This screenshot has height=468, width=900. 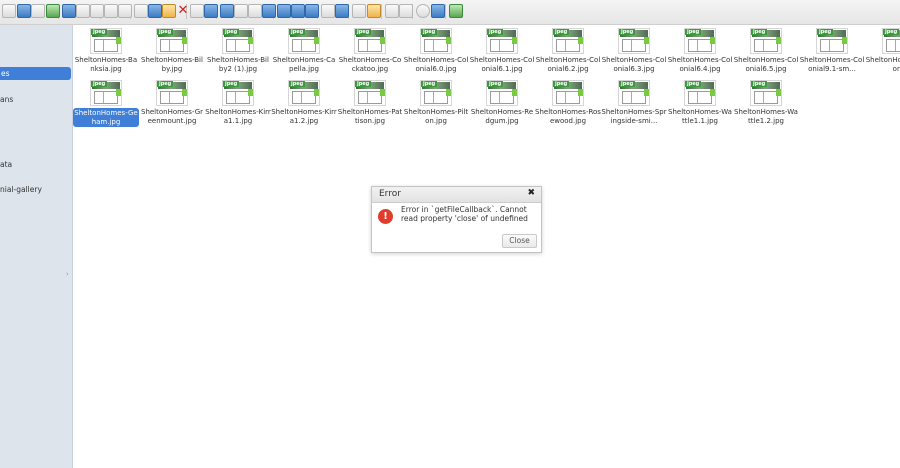 What do you see at coordinates (9, 11) in the screenshot?
I see `up-folder-icon` at bounding box center [9, 11].